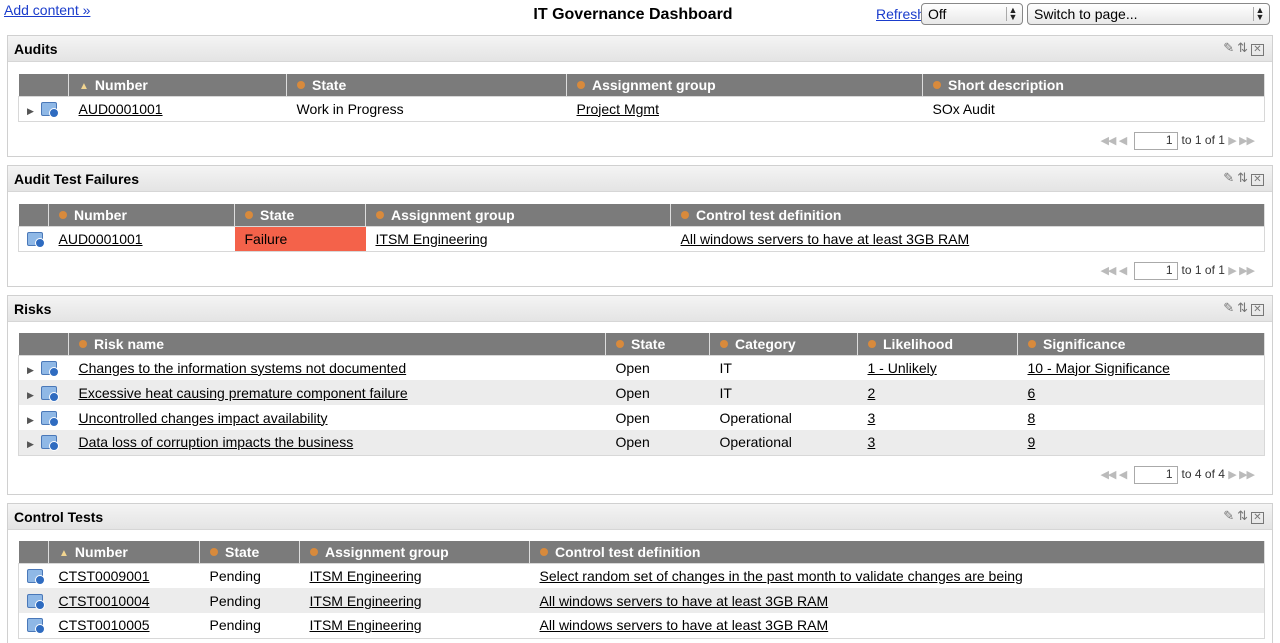 The width and height of the screenshot is (1280, 643). What do you see at coordinates (1032, 418) in the screenshot?
I see `significance-link: 8` at bounding box center [1032, 418].